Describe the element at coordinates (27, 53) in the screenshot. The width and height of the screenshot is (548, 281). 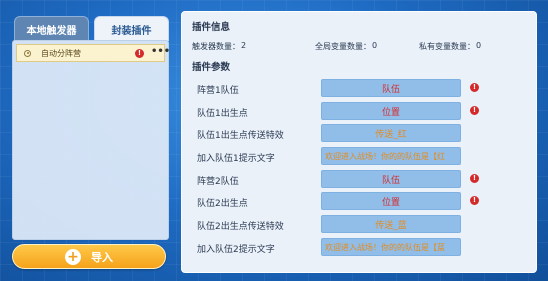
I see `radio-icon` at that location.